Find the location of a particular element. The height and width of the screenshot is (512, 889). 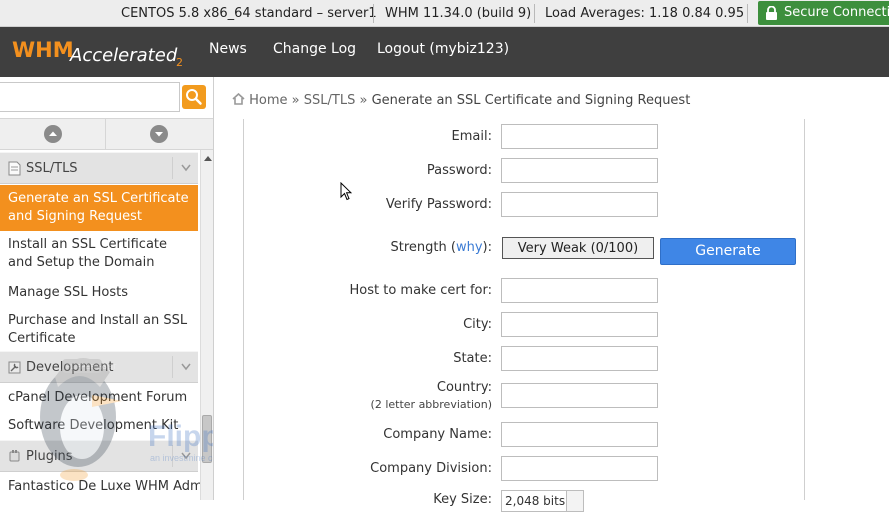

key-size-value: 2,048 bits is located at coordinates (535, 501).